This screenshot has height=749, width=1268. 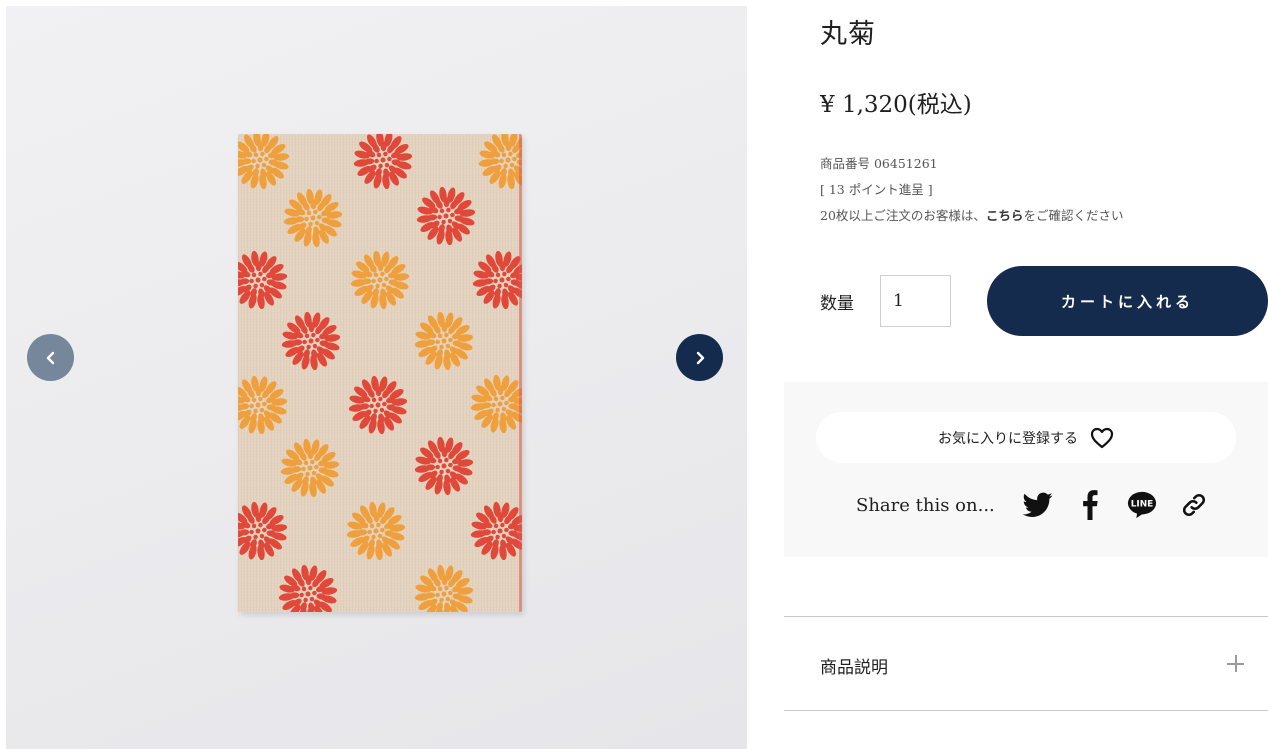 I want to click on gallery-prev-button, so click(x=50, y=357).